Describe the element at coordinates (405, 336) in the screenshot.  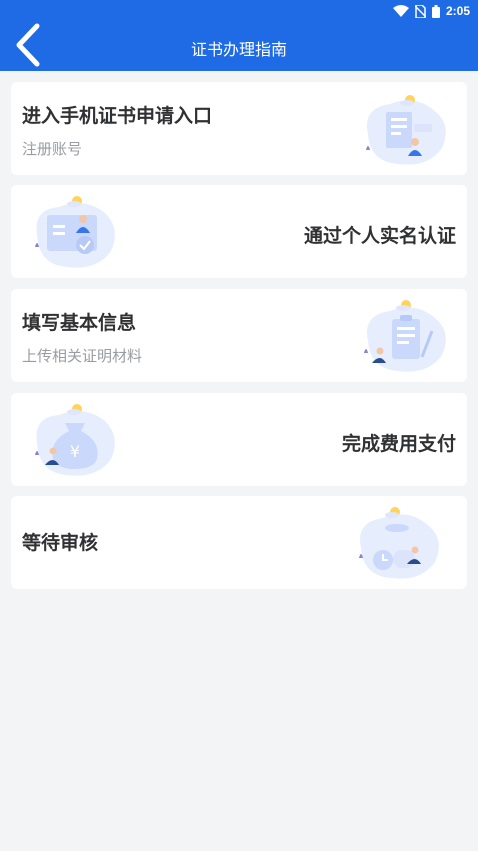
I see `clipboard-illustration-icon` at that location.